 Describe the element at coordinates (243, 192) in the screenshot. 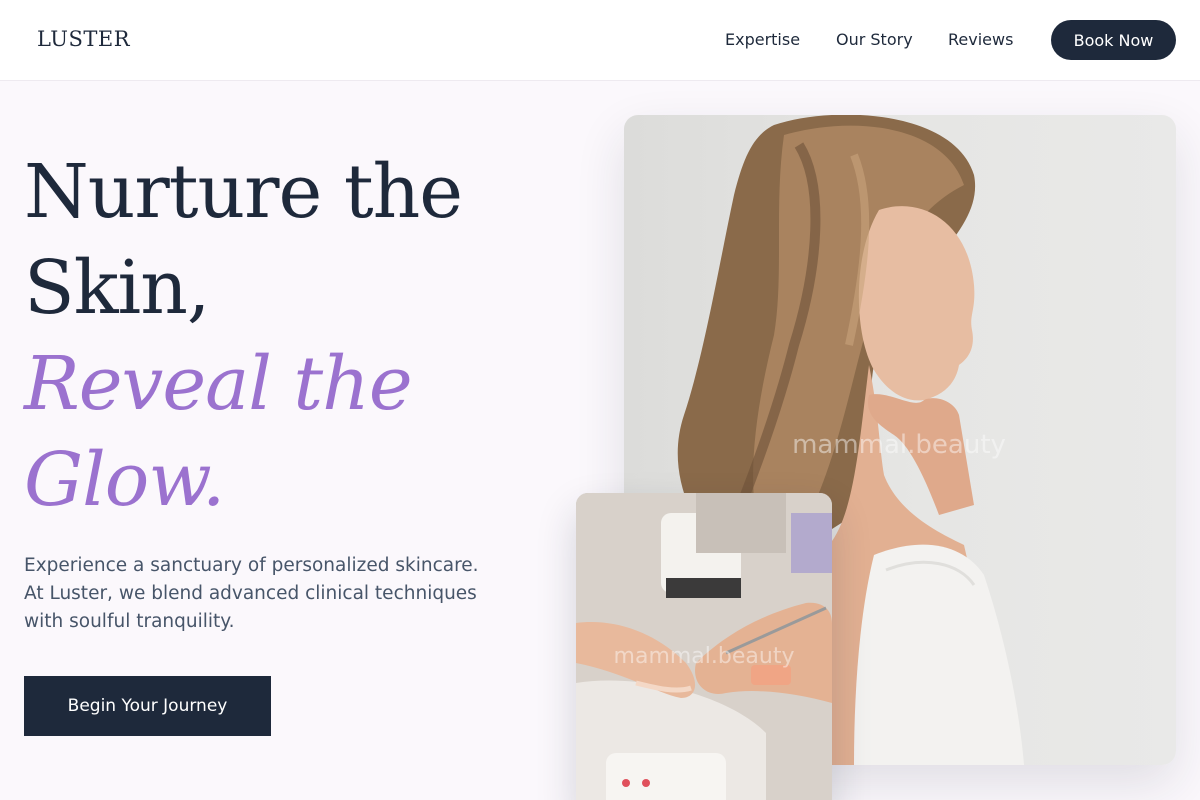

I see `headline-line-1: Nurture the` at that location.